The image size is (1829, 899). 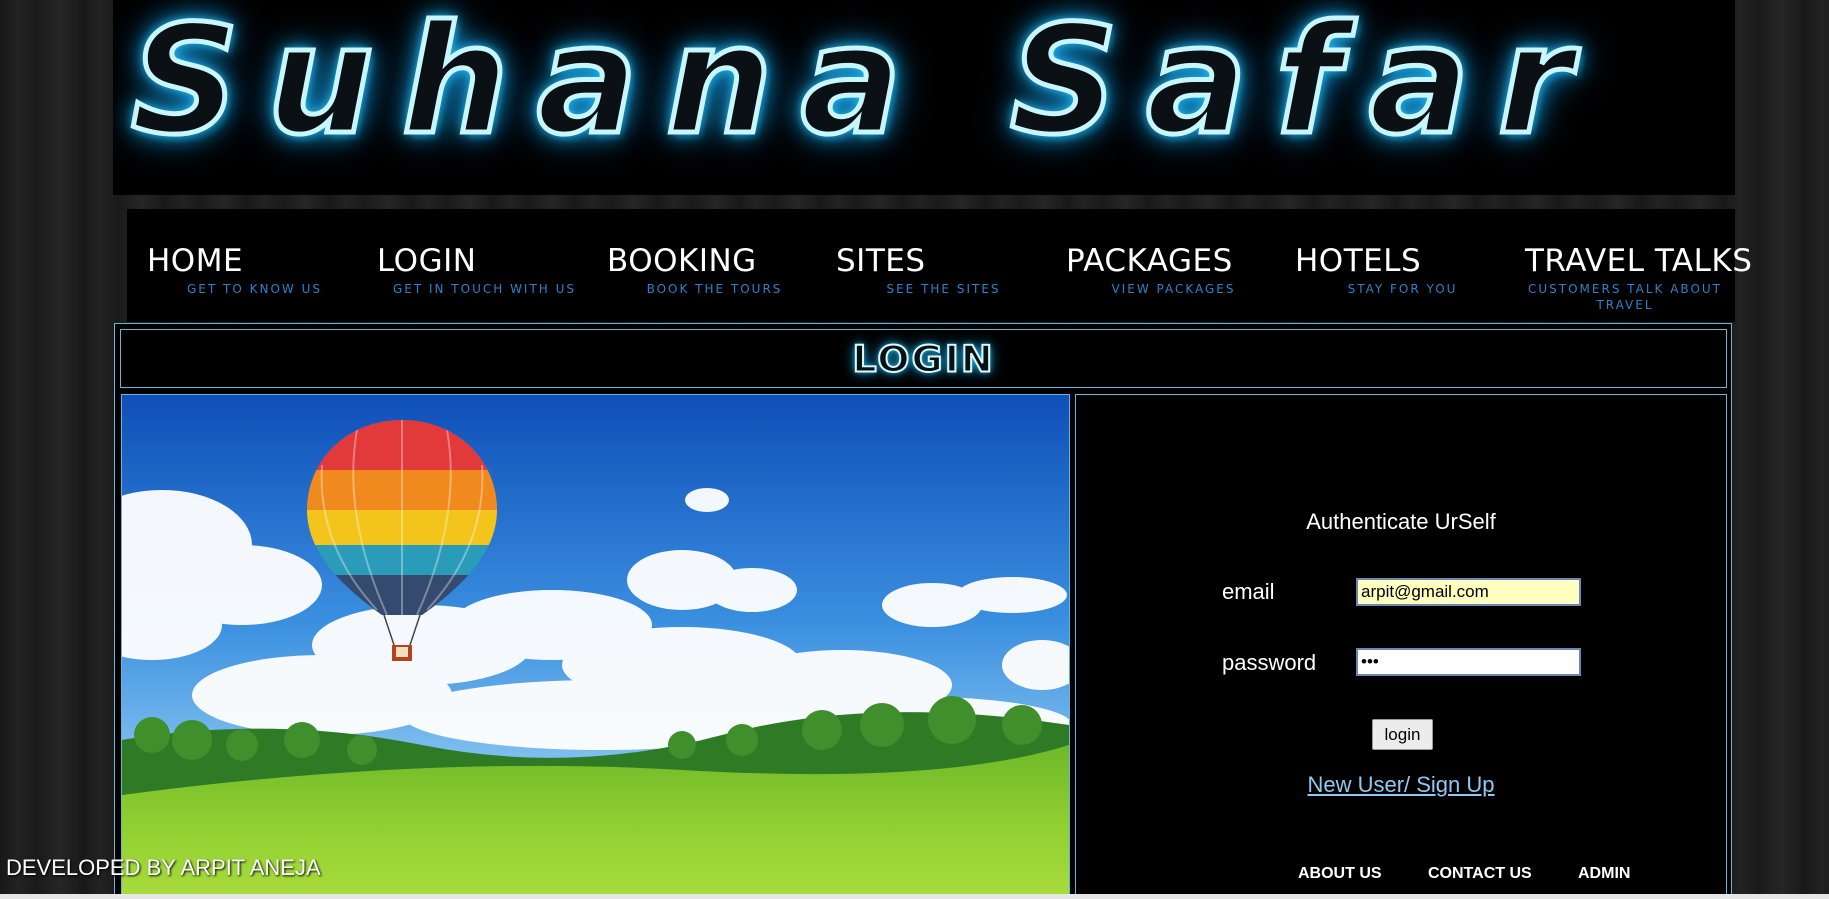 What do you see at coordinates (163, 867) in the screenshot?
I see `developer-credit: DEVELOPED BY ARPIT ANEJA` at bounding box center [163, 867].